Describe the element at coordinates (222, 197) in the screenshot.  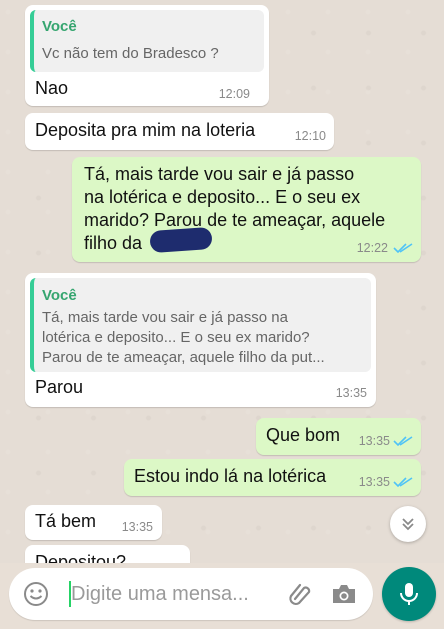
I see `message-line: na lotérica e deposito... E o seu ex` at that location.